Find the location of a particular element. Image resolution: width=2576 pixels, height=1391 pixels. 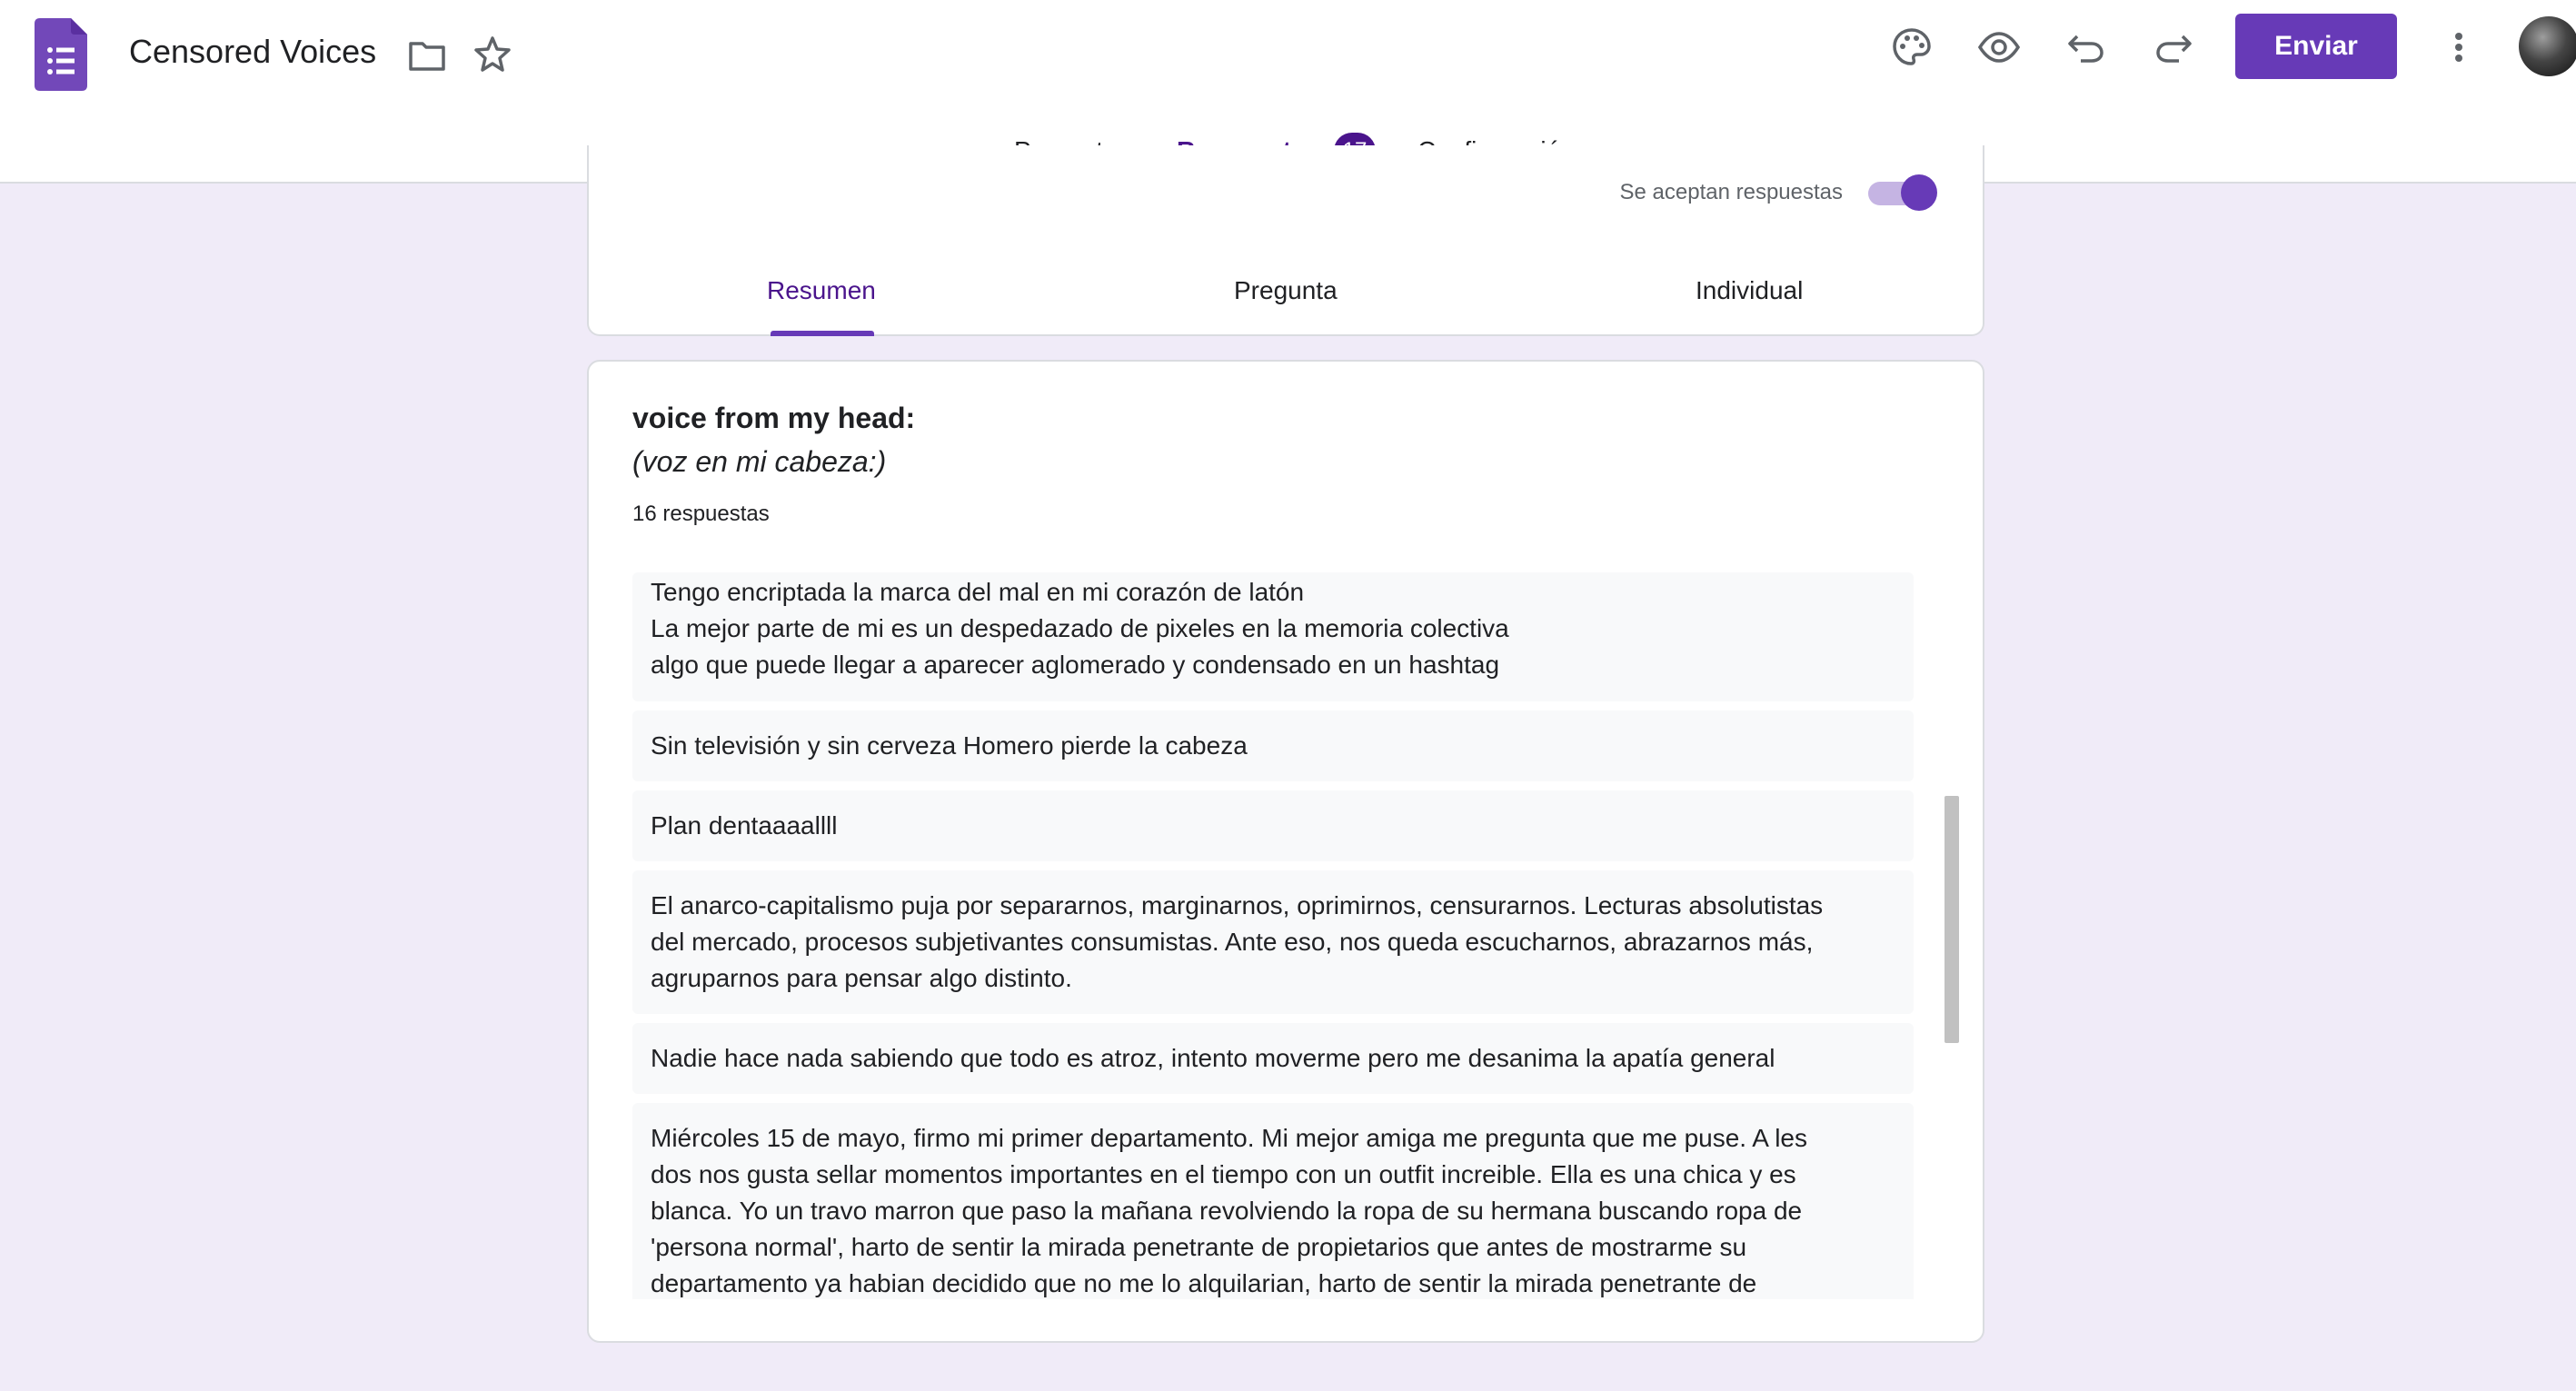

response-line: Plan dentaaaallll is located at coordinates (745, 825).